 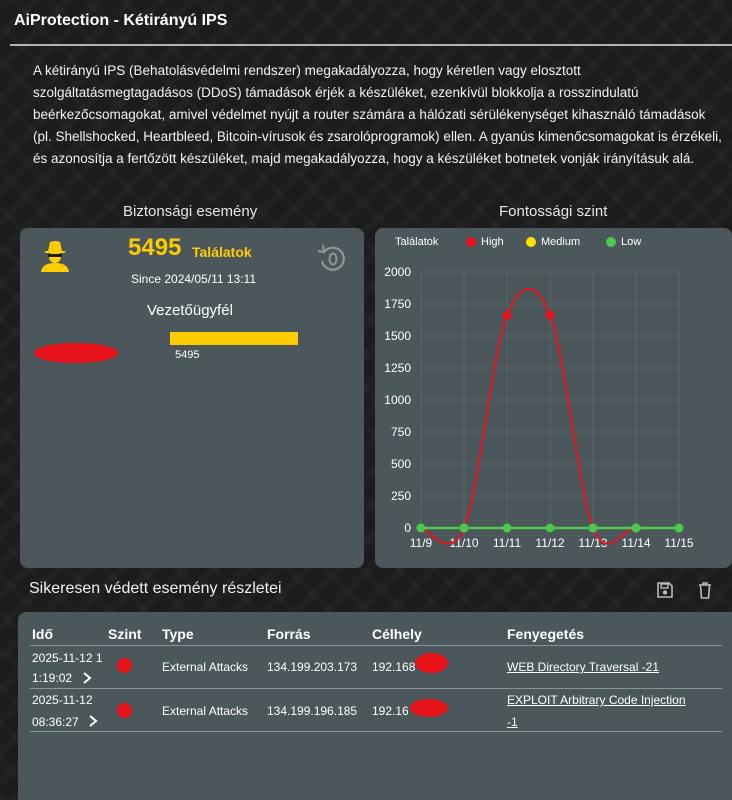 What do you see at coordinates (52, 678) in the screenshot?
I see `row-time-clock: 1:19:02` at bounding box center [52, 678].